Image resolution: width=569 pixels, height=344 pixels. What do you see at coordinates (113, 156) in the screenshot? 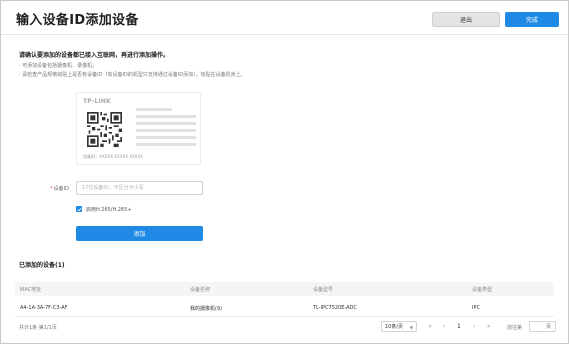
I see `device-id-sample: 设备ID：XXXXX XXXXX XXXXX` at bounding box center [113, 156].